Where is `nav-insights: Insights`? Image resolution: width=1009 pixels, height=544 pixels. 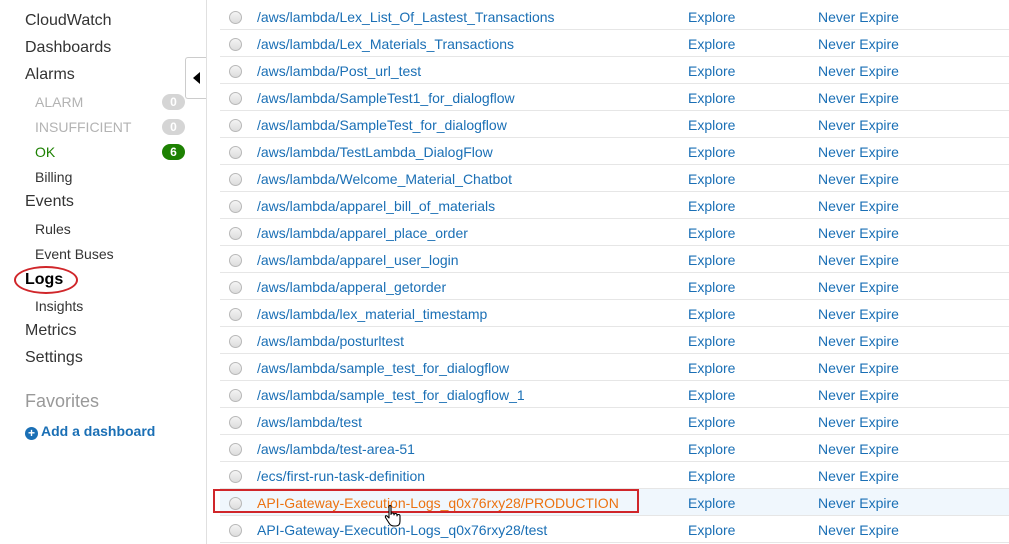 nav-insights: Insights is located at coordinates (59, 306).